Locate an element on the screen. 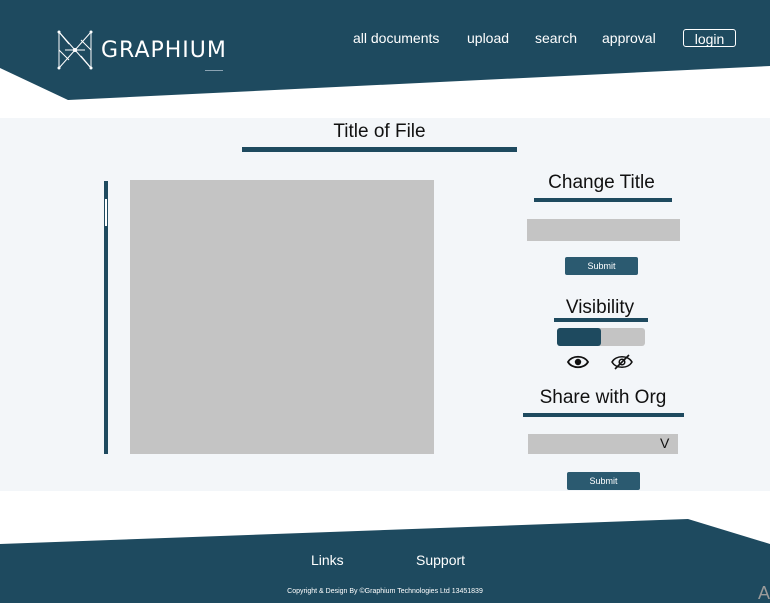 This screenshot has width=770, height=604. share-with-org-underline is located at coordinates (603, 415).